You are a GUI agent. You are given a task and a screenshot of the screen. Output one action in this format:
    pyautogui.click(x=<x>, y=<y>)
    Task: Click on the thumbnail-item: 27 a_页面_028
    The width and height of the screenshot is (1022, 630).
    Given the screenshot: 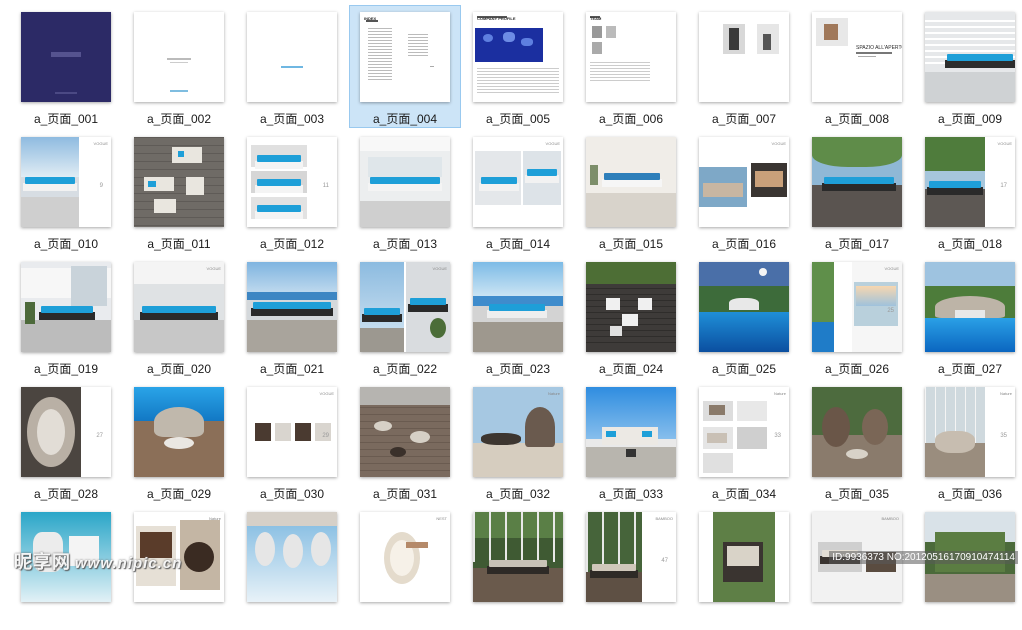 What is the action you would take?
    pyautogui.click(x=66, y=441)
    